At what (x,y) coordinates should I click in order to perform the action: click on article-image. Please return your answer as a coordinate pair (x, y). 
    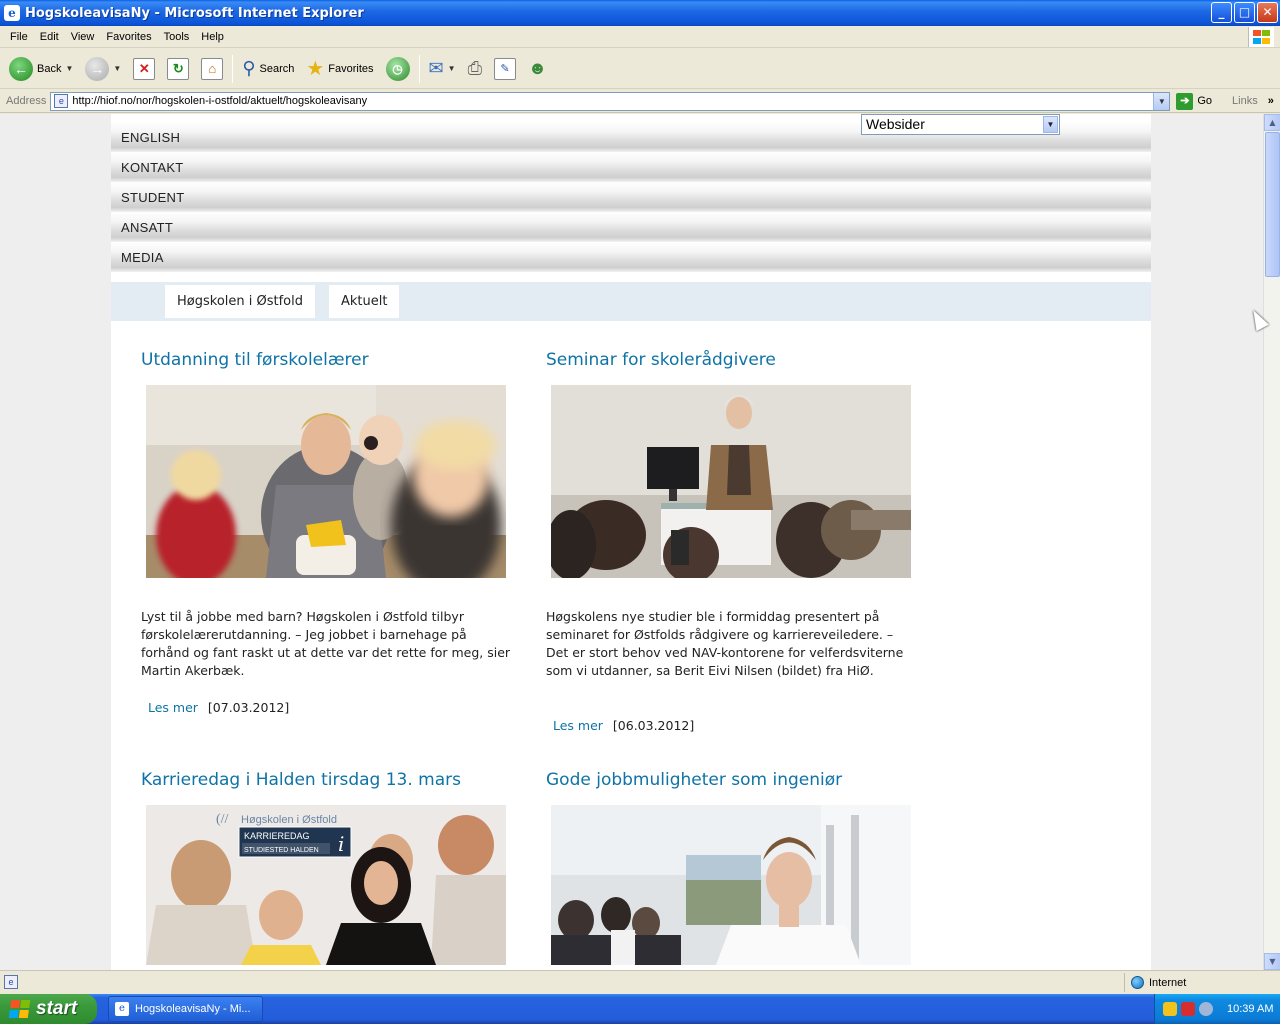
    Looking at the image, I should click on (731, 885).